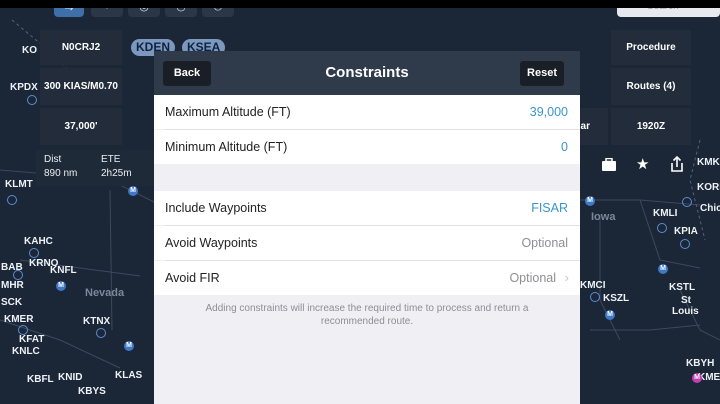  I want to click on briefcase-icon, so click(609, 166).